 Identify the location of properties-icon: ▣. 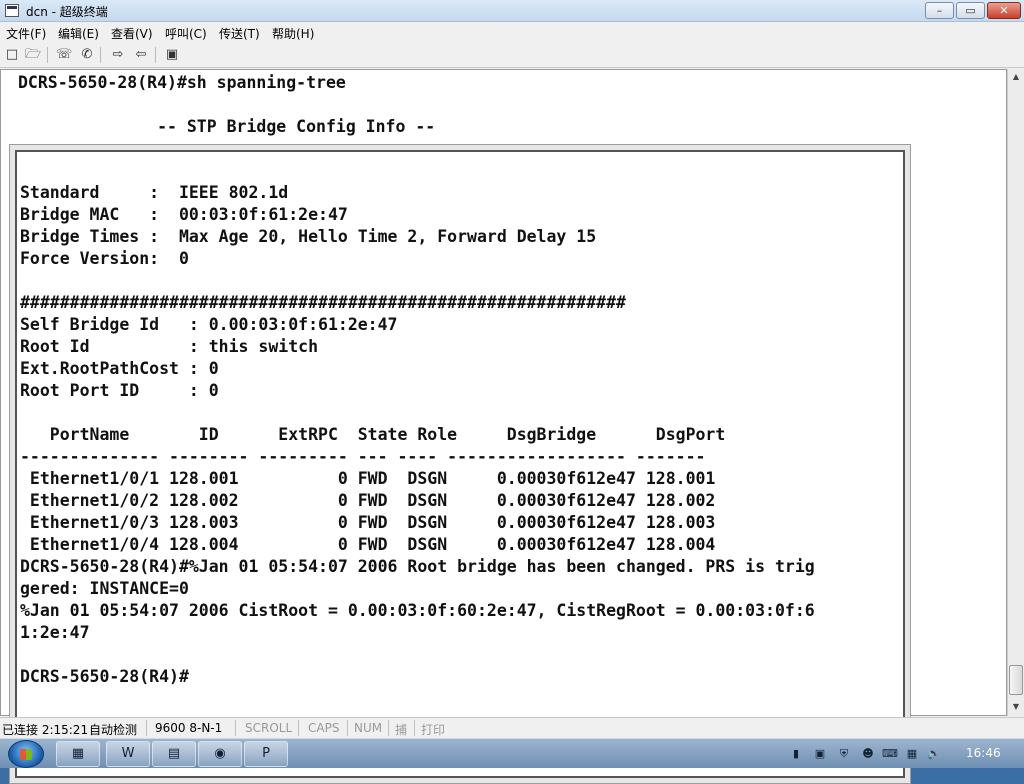
(172, 55).